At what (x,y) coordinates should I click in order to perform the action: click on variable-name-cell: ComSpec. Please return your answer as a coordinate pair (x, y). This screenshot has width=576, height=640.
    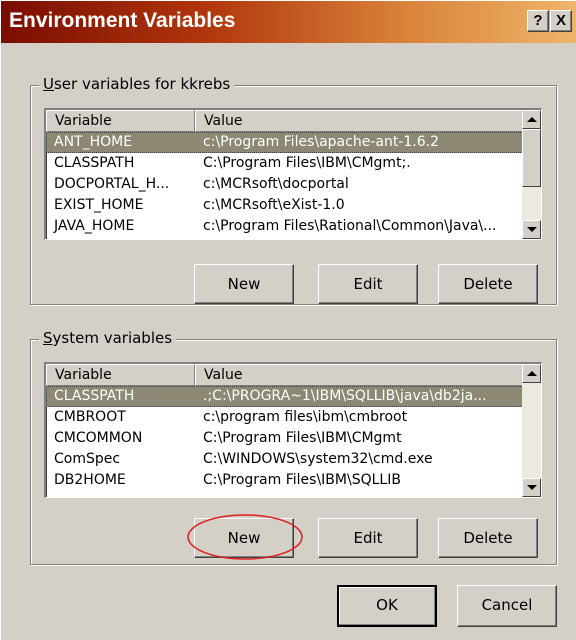
    Looking at the image, I should click on (87, 459).